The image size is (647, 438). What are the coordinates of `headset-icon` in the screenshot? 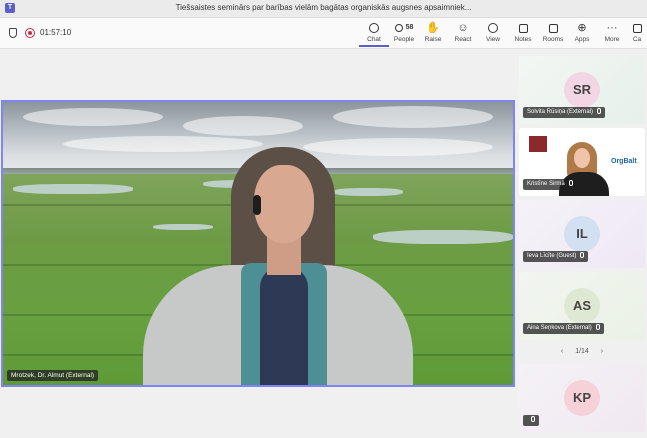 It's located at (257, 205).